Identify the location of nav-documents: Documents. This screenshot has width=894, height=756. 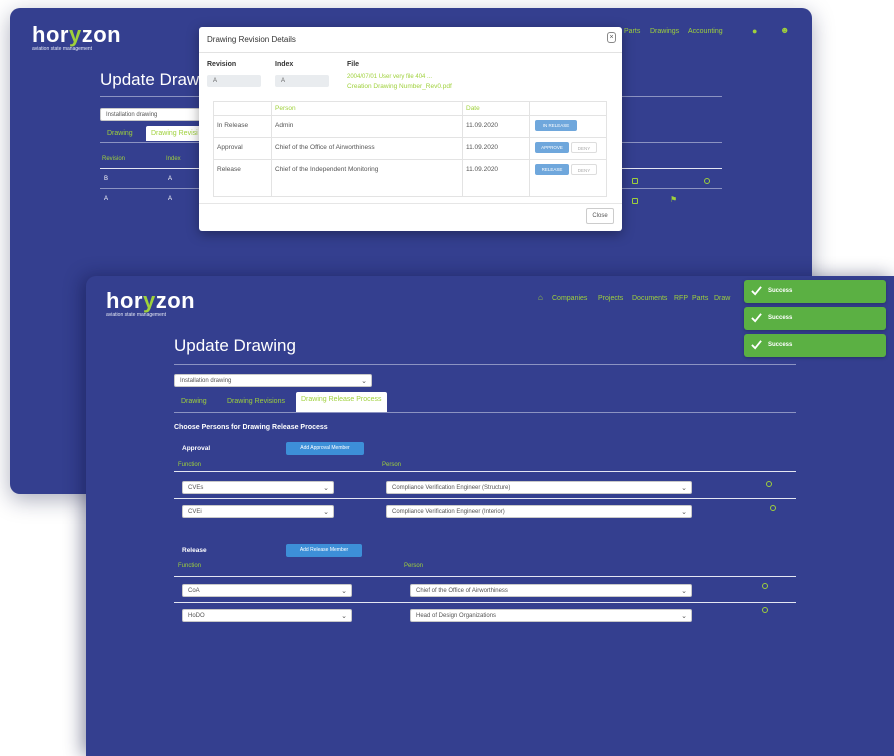
(649, 298).